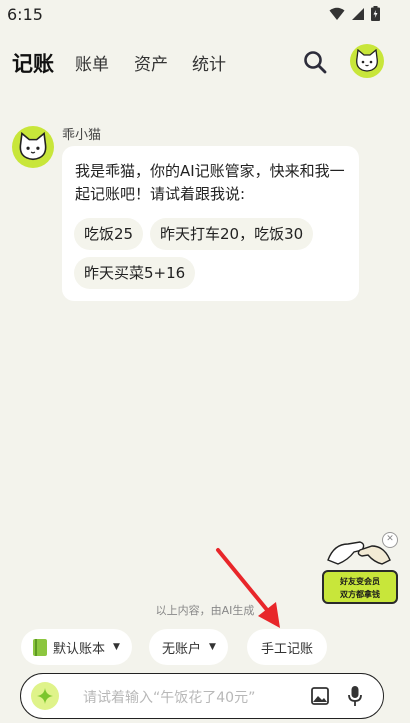 The width and height of the screenshot is (410, 723). What do you see at coordinates (320, 696) in the screenshot?
I see `image-icon` at bounding box center [320, 696].